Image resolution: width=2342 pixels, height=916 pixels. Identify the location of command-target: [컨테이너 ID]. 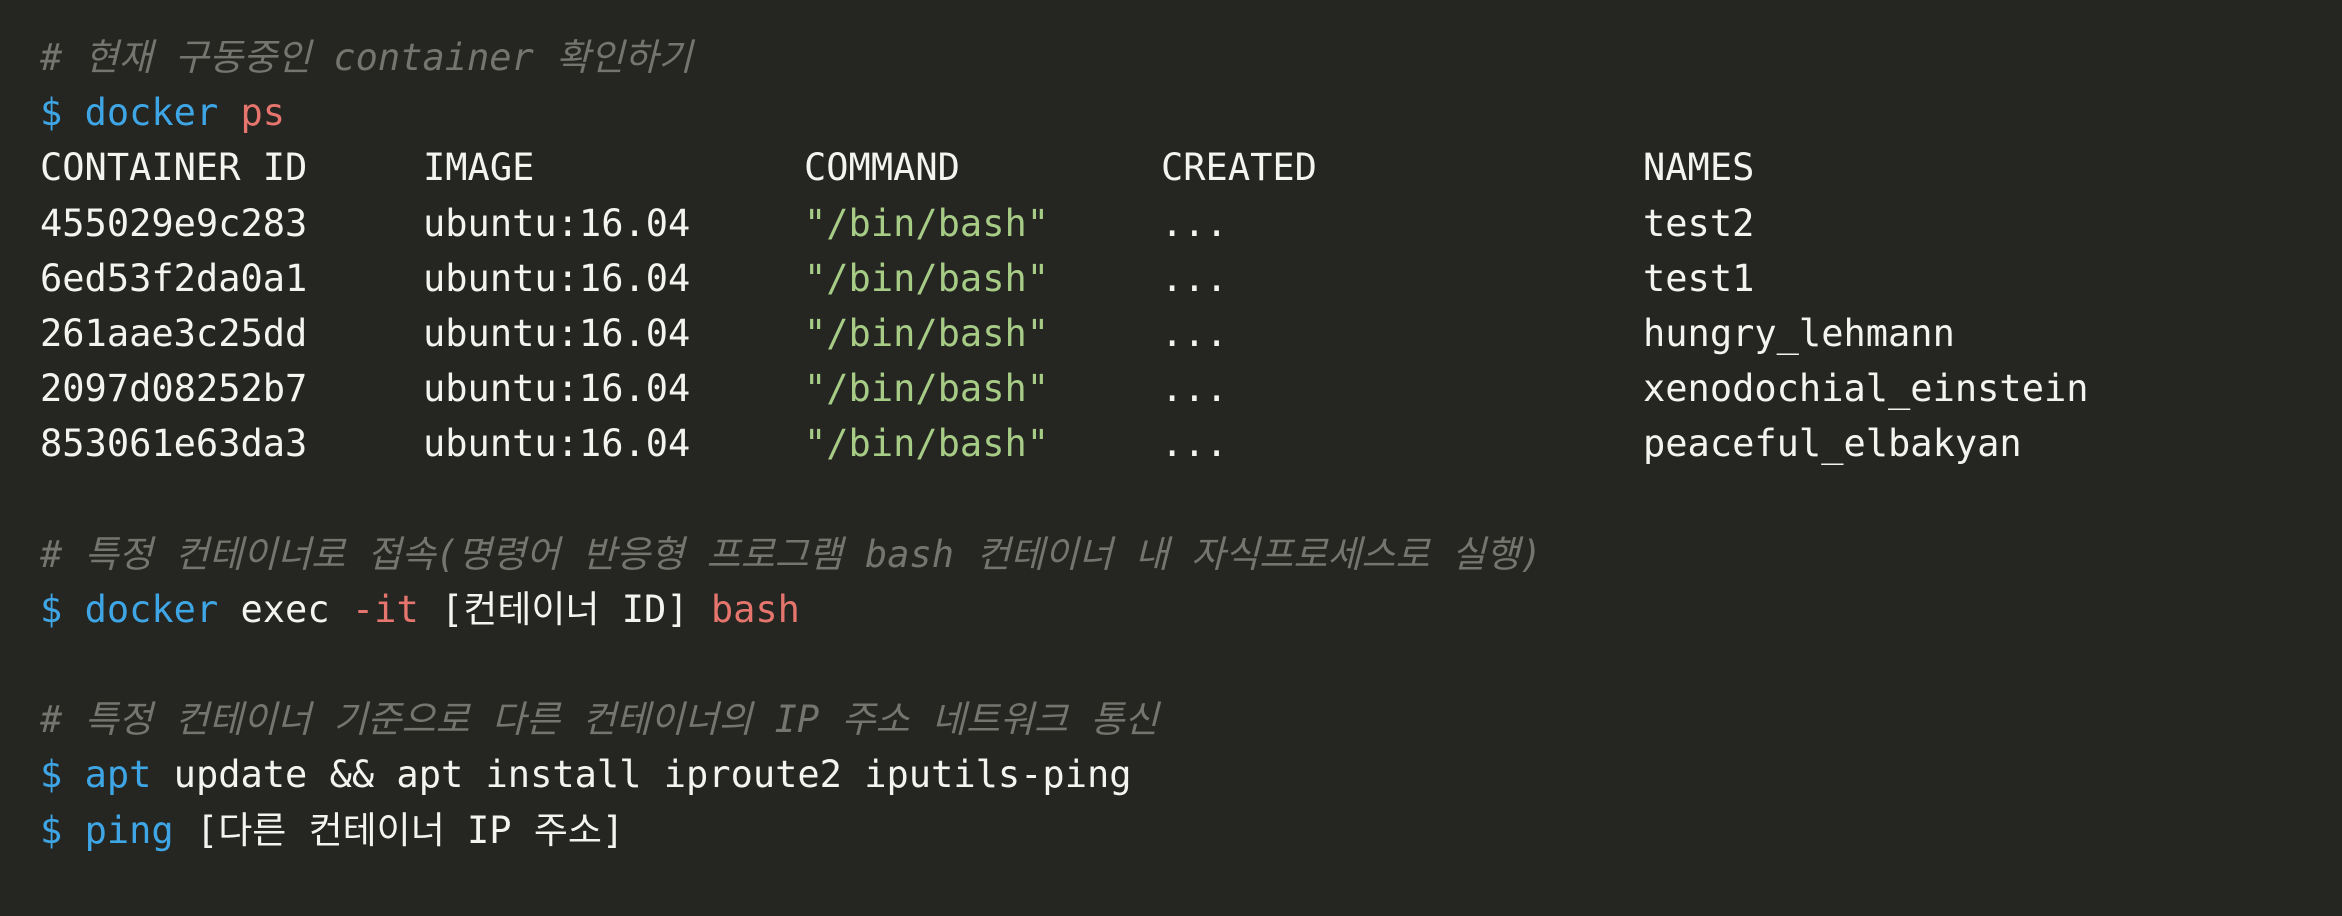
(565, 609).